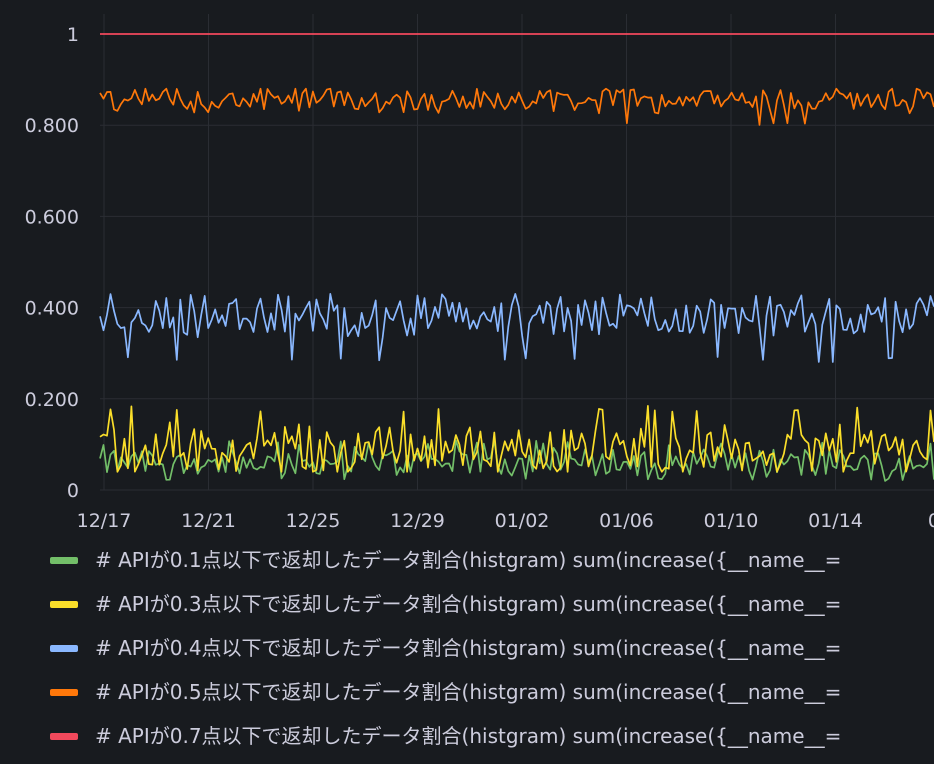 The width and height of the screenshot is (934, 764). I want to click on x-tick-label: 01/06, so click(626, 521).